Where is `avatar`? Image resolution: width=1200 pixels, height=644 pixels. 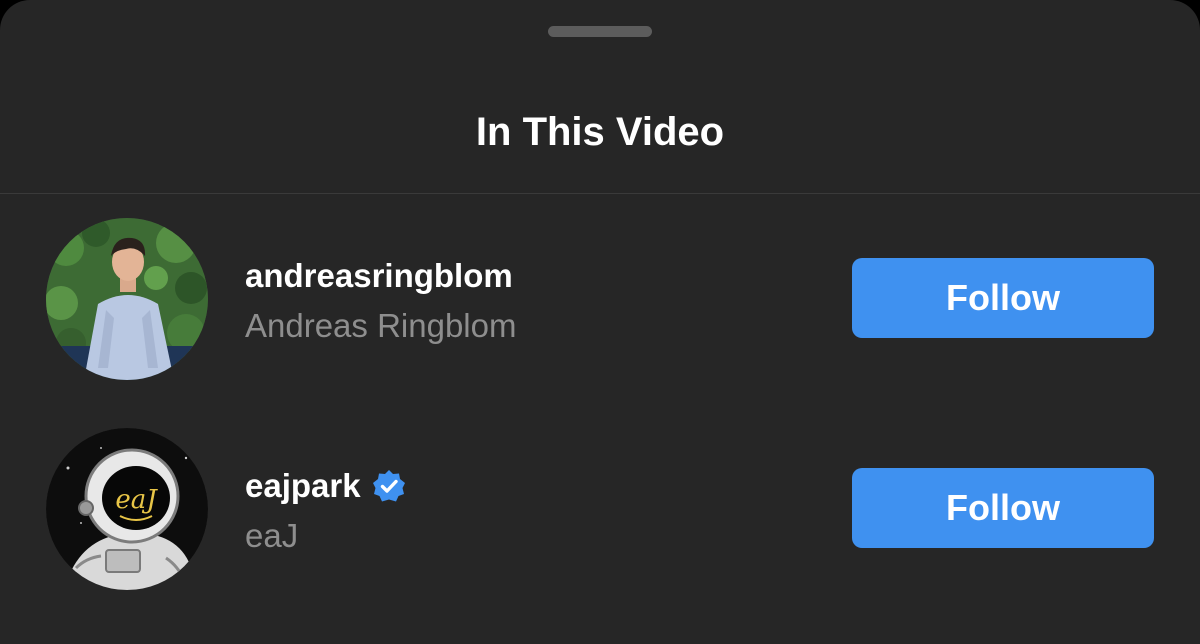
avatar is located at coordinates (127, 299).